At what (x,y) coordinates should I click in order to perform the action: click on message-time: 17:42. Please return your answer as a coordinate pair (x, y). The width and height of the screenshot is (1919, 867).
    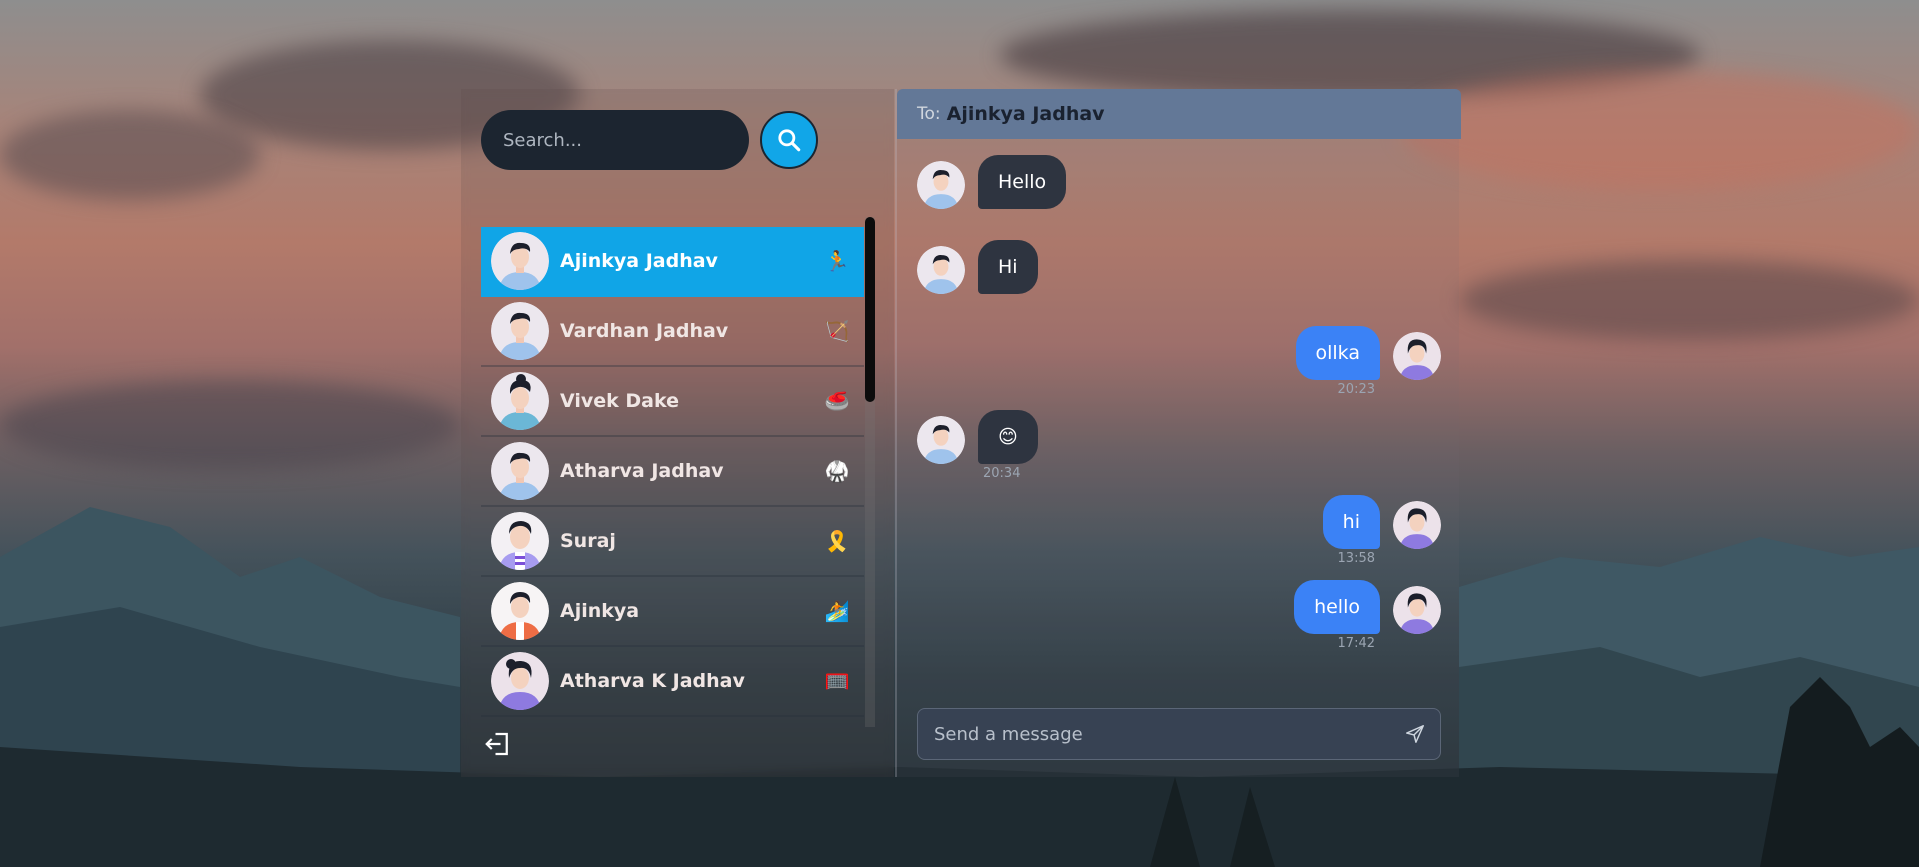
    Looking at the image, I should click on (1356, 643).